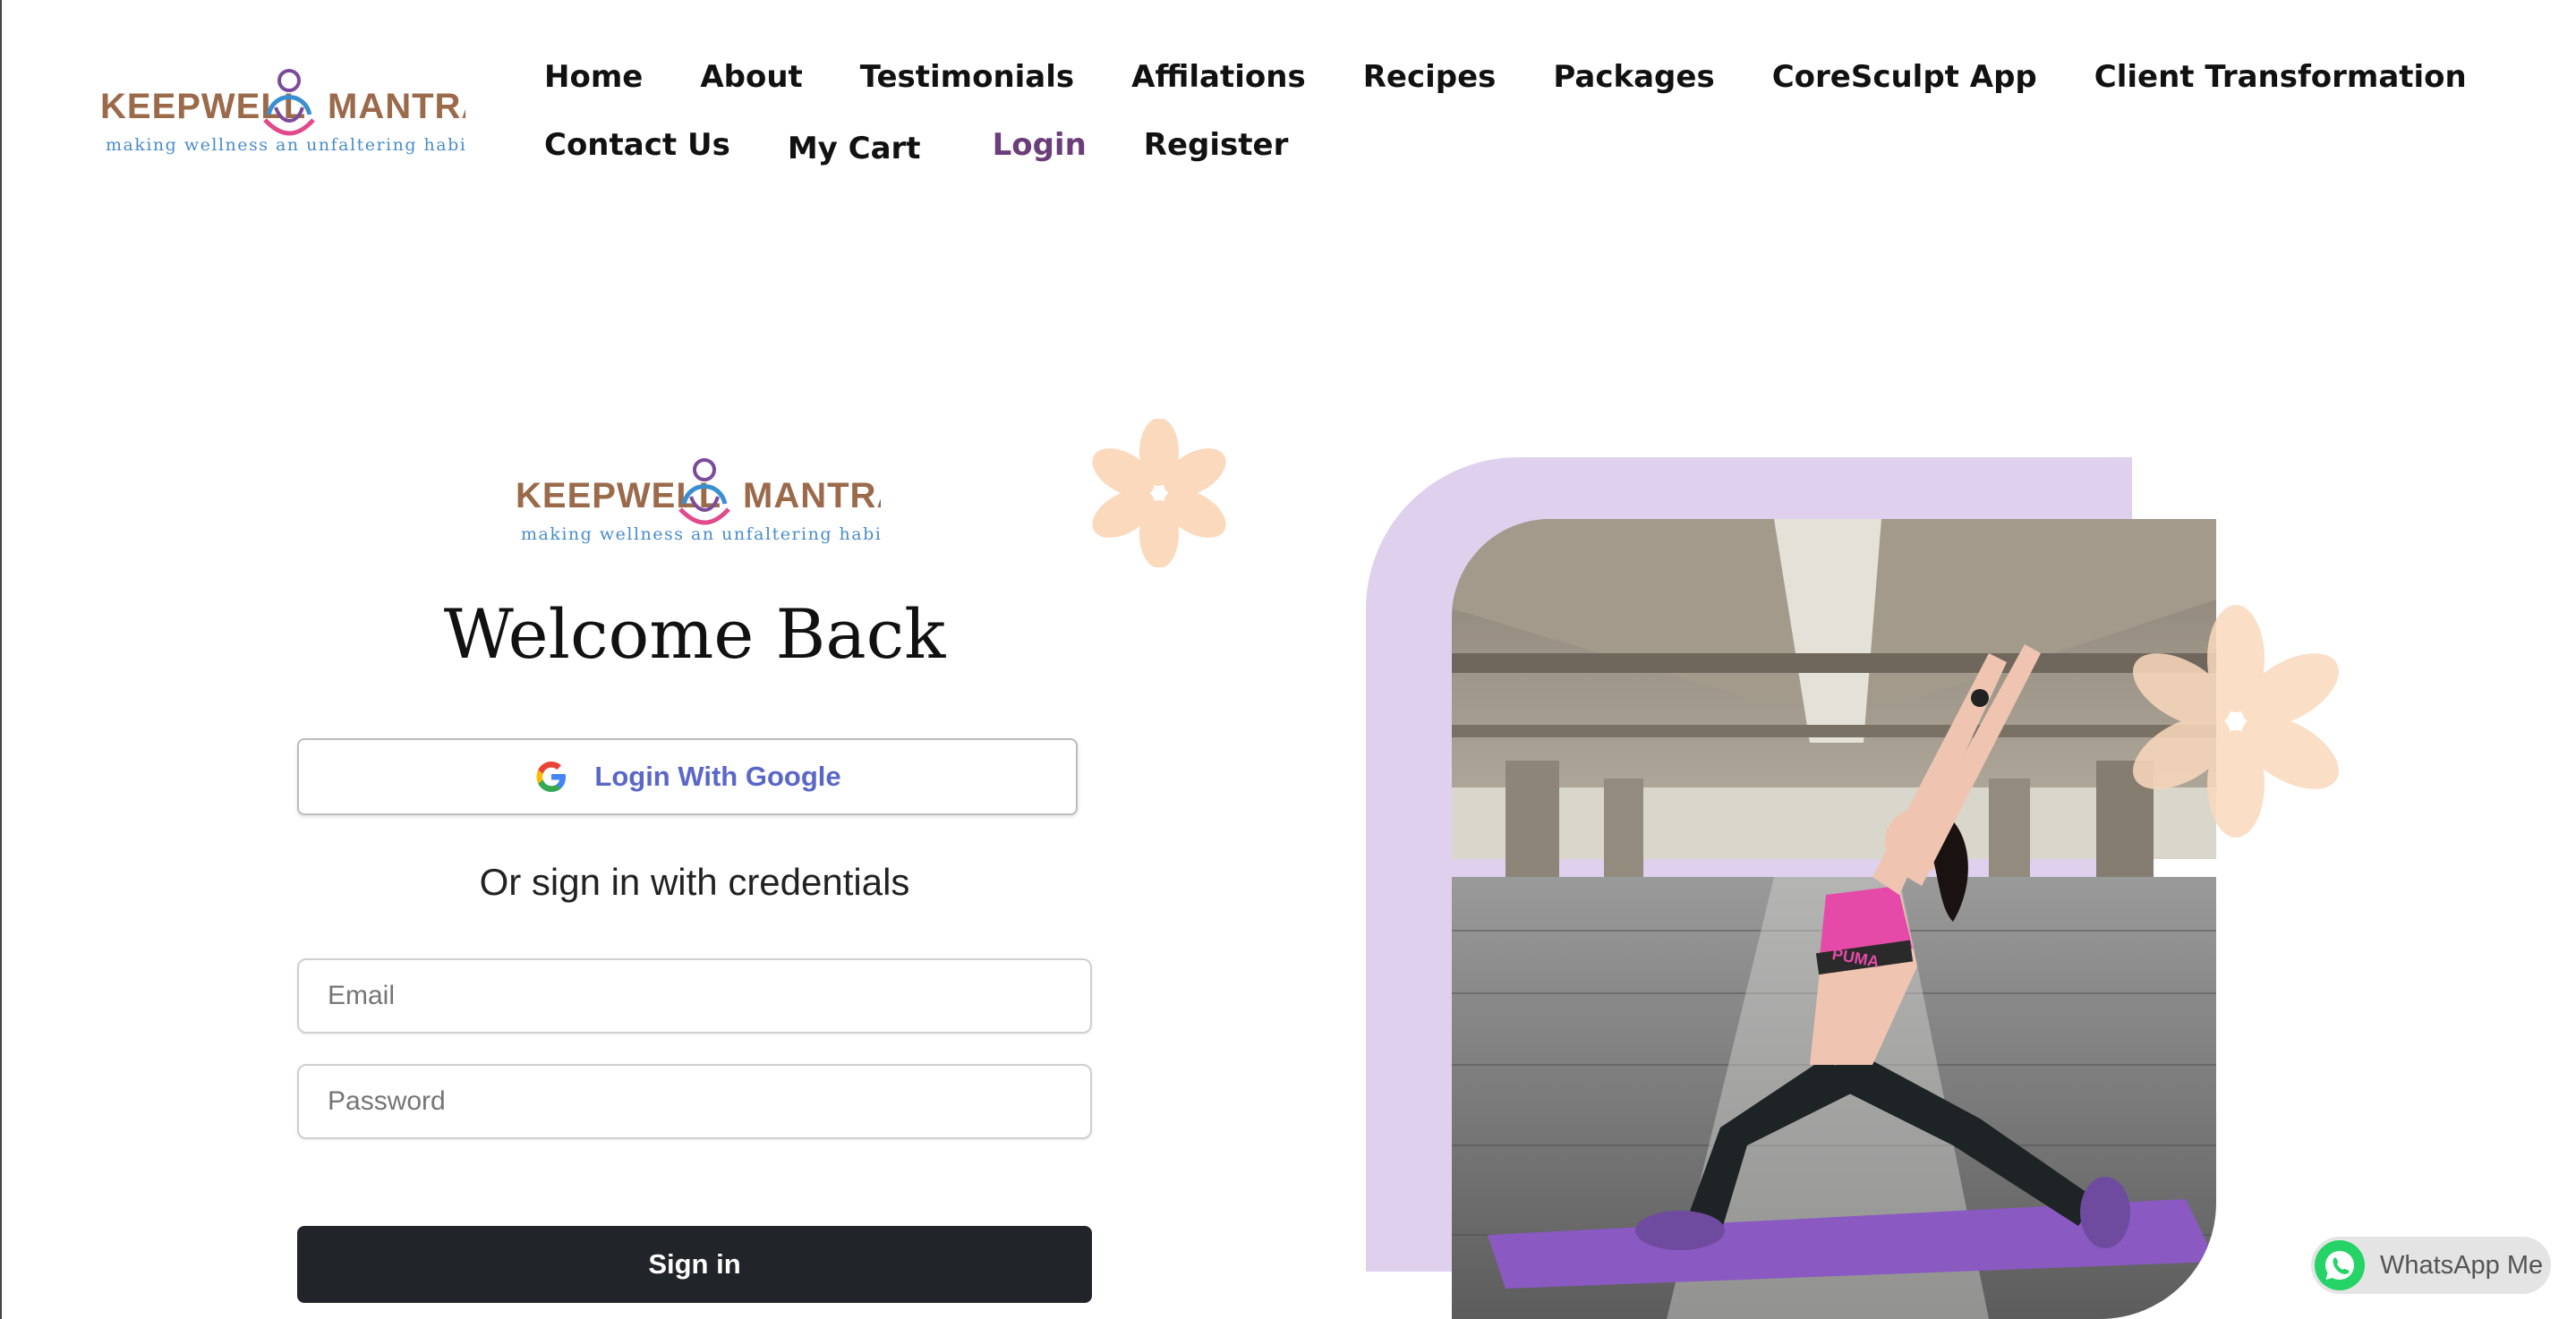 Image resolution: width=2576 pixels, height=1319 pixels. I want to click on whatsapp-icon, so click(2340, 1265).